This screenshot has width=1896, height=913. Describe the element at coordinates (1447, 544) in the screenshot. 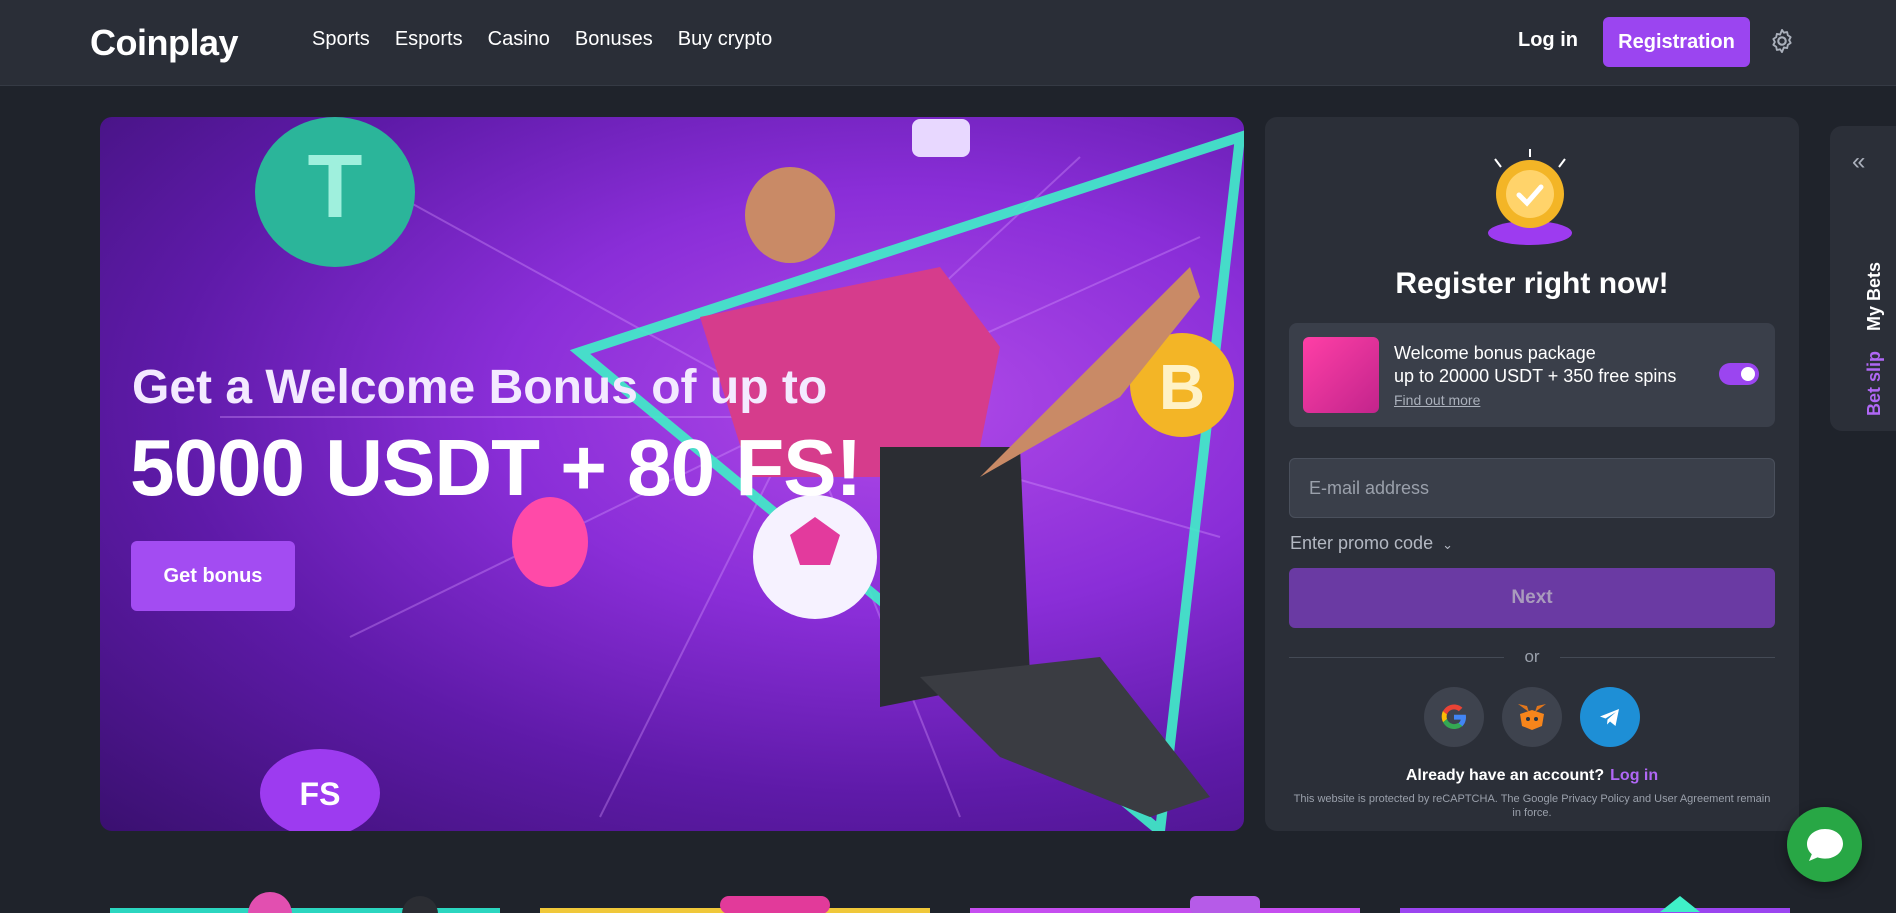

I see `chevron-down-icon: ⌄` at that location.